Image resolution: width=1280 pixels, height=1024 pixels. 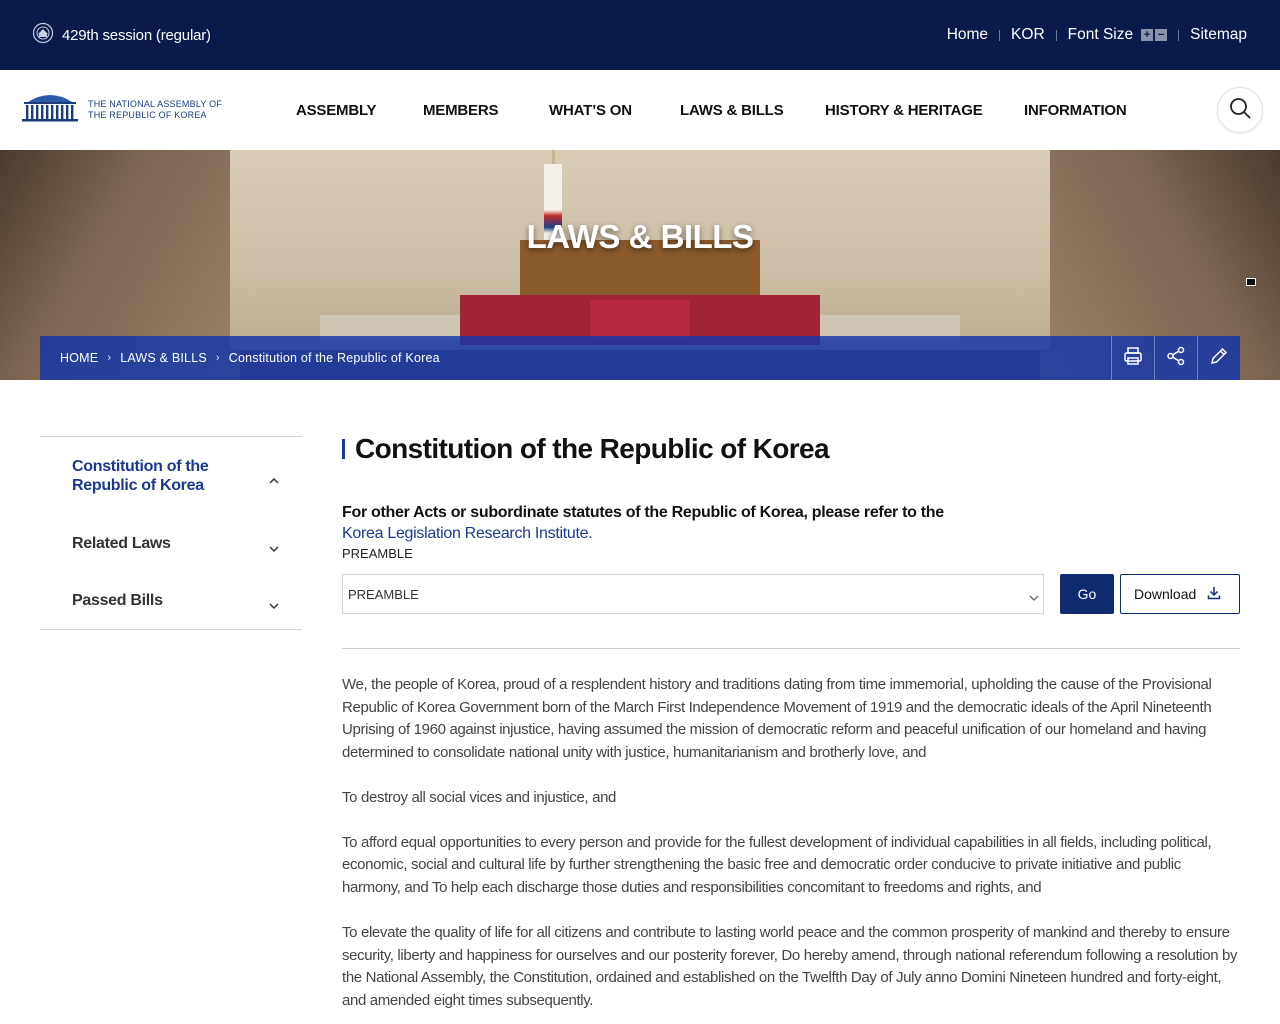 What do you see at coordinates (117, 600) in the screenshot?
I see `sidebar-item-label: Passed Bills` at bounding box center [117, 600].